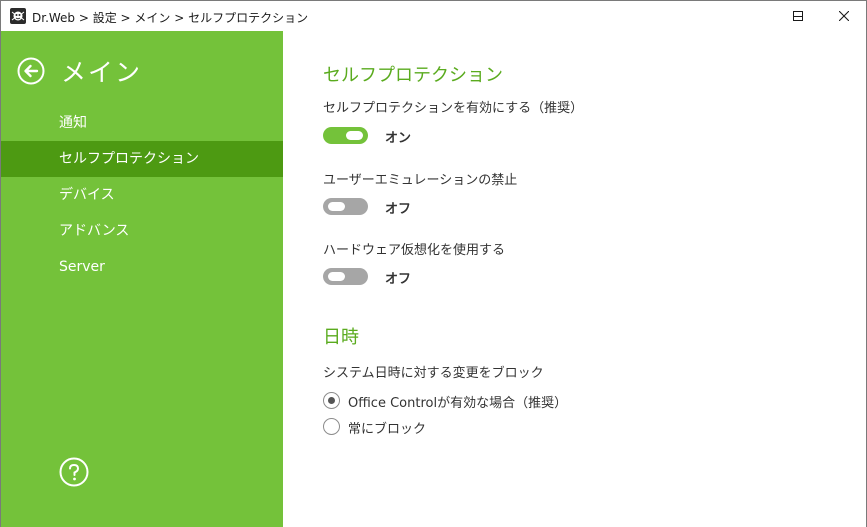  I want to click on sidebar-item-label: Server, so click(82, 267).